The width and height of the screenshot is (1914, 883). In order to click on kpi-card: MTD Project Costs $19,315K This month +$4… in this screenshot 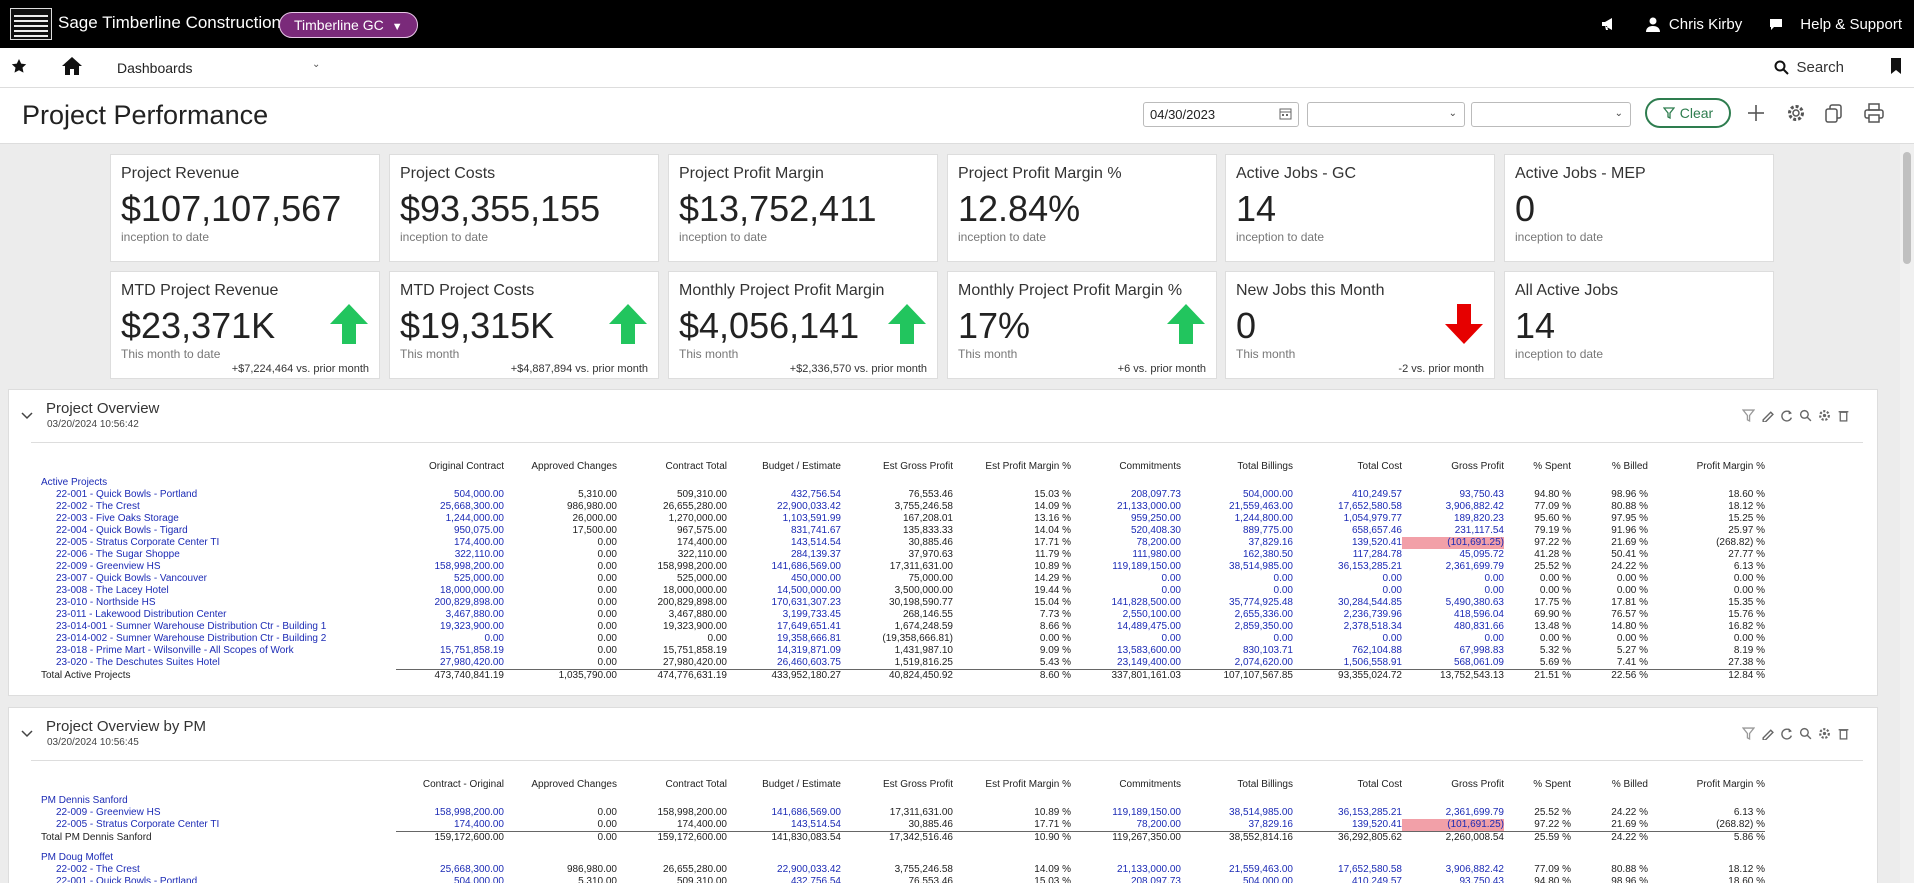, I will do `click(524, 325)`.